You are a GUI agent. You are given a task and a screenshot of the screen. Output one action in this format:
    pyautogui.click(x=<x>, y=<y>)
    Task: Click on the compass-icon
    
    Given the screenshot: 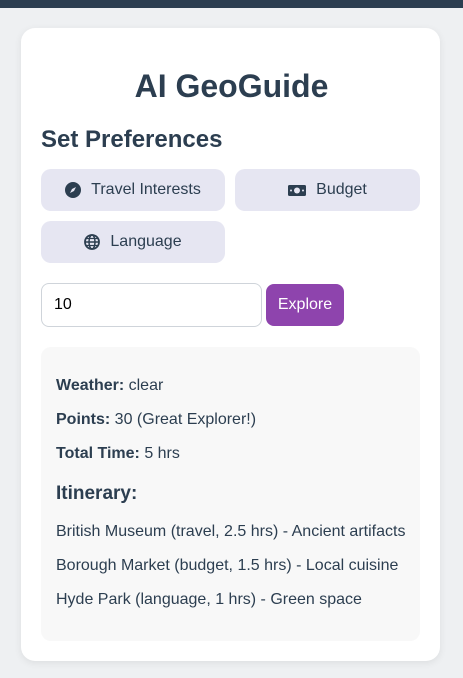 What is the action you would take?
    pyautogui.click(x=73, y=190)
    